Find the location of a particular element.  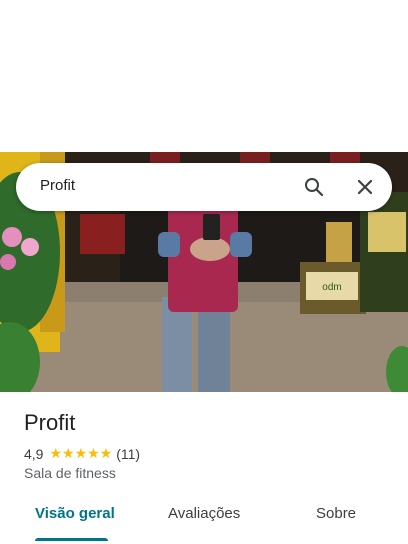

photo-sign-text: odm is located at coordinates (331, 287).